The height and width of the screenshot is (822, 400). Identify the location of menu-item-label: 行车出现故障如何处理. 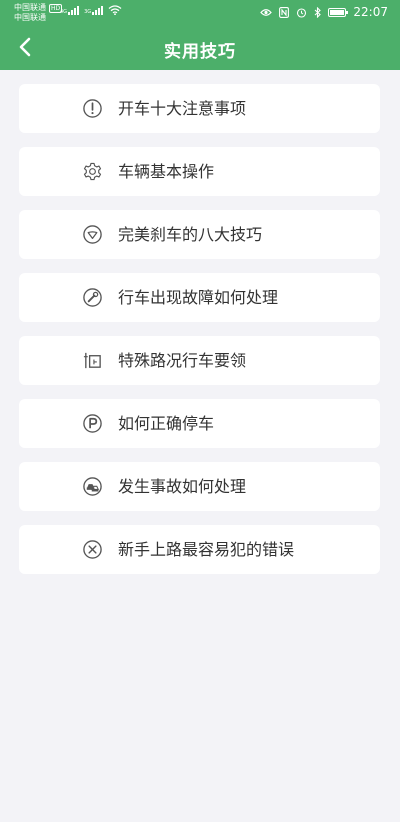
(198, 297).